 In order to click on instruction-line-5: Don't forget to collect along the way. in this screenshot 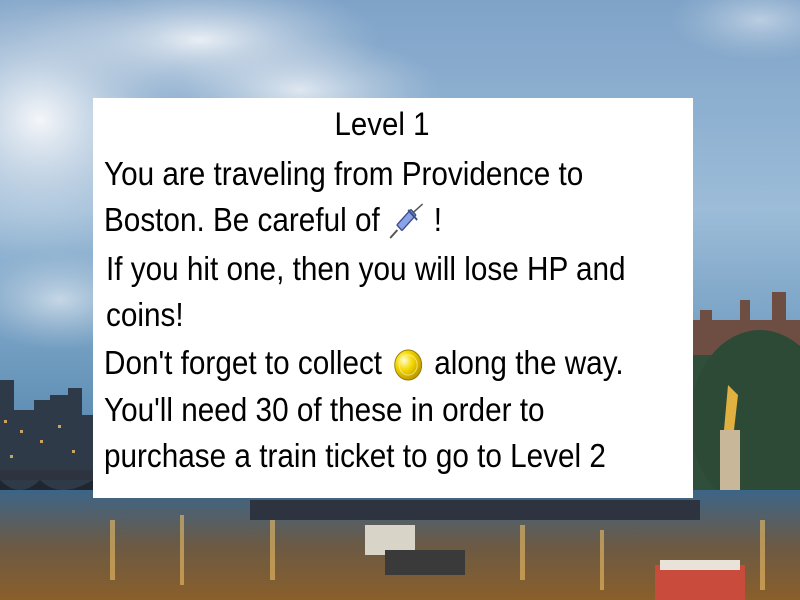, I will do `click(364, 363)`.